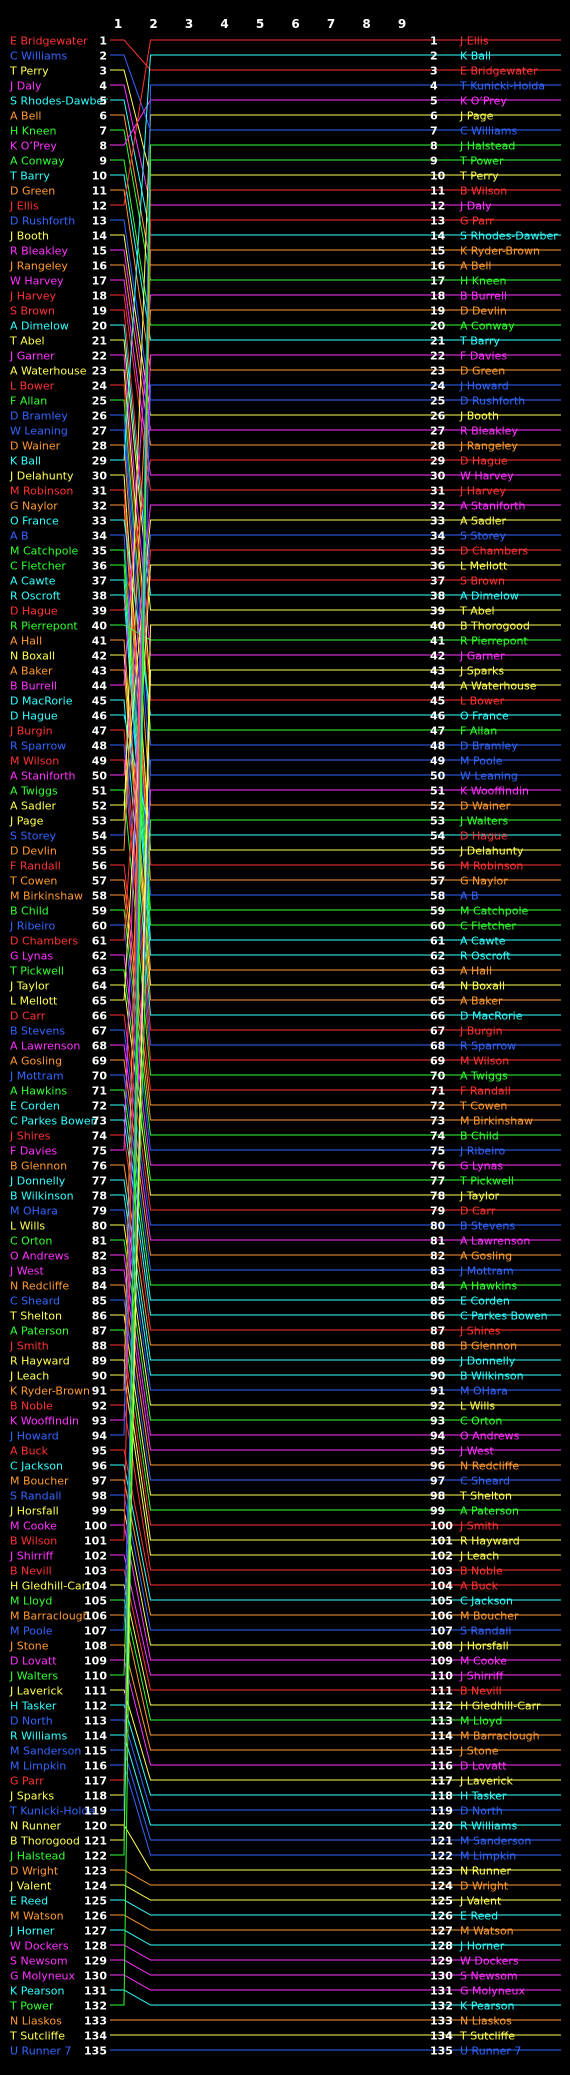 Image resolution: width=570 pixels, height=2075 pixels. I want to click on finish-position-label: 28, so click(437, 446).